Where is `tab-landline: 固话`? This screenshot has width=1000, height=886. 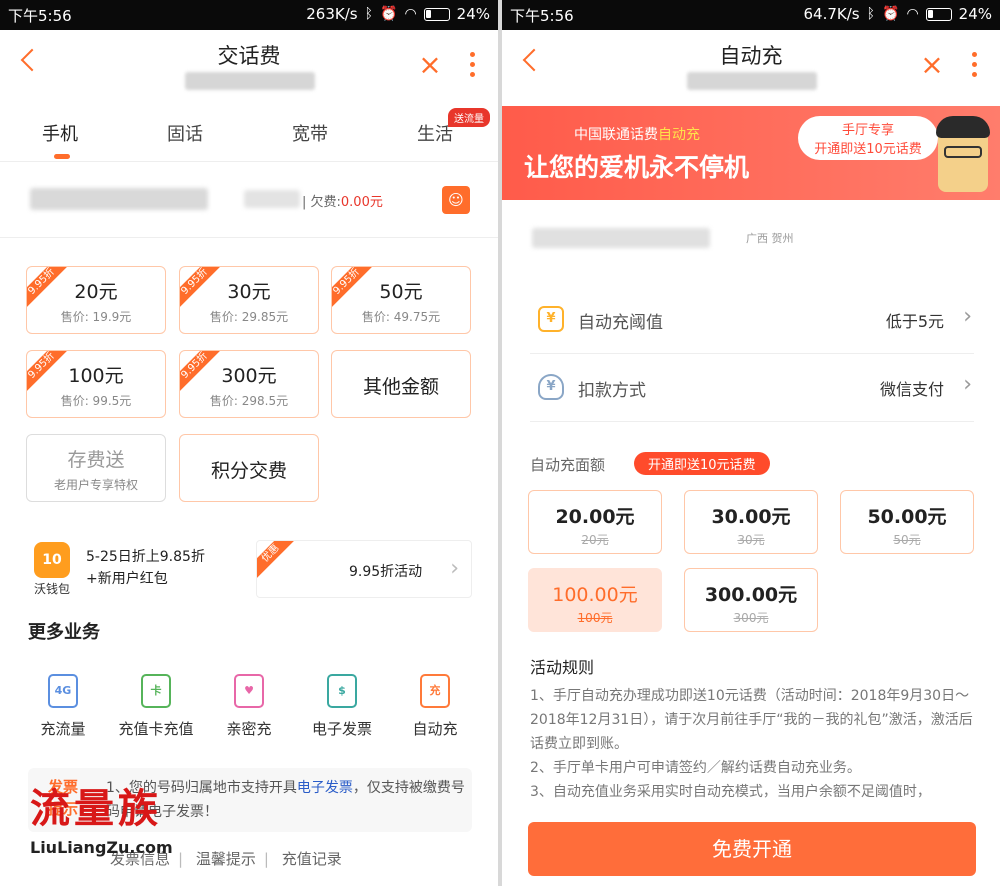 tab-landline: 固话 is located at coordinates (185, 133).